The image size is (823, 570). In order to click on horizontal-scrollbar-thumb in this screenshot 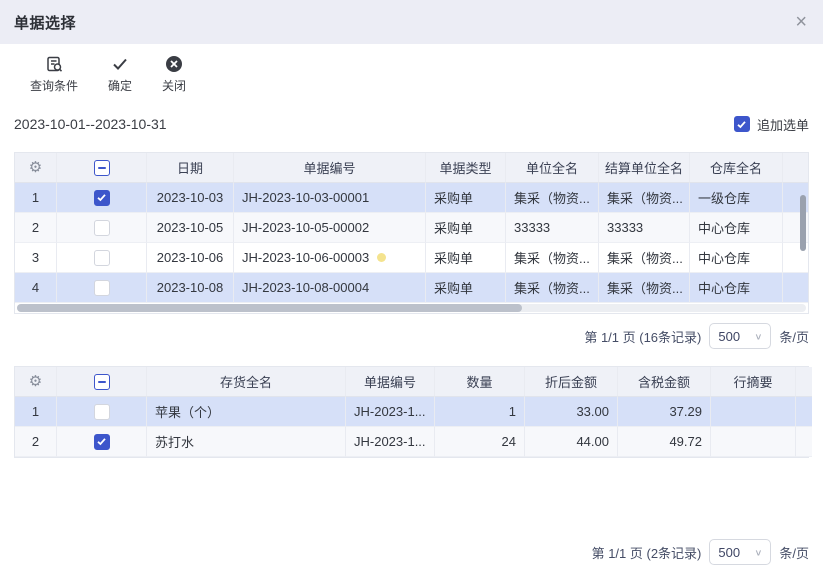, I will do `click(269, 308)`.